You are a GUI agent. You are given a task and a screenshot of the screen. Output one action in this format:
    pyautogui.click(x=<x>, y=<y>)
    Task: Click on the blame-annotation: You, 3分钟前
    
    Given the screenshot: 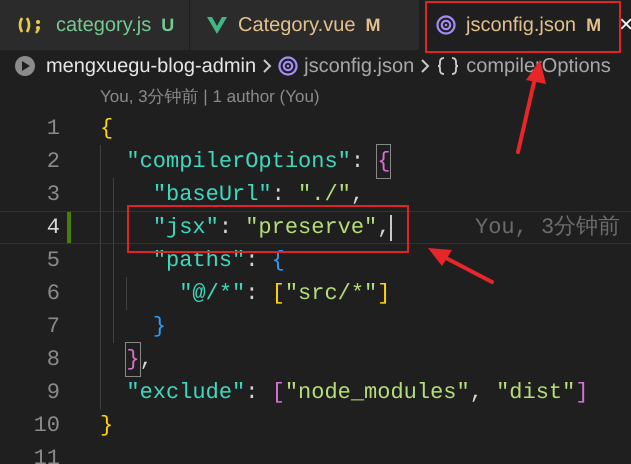 What is the action you would take?
    pyautogui.click(x=547, y=228)
    